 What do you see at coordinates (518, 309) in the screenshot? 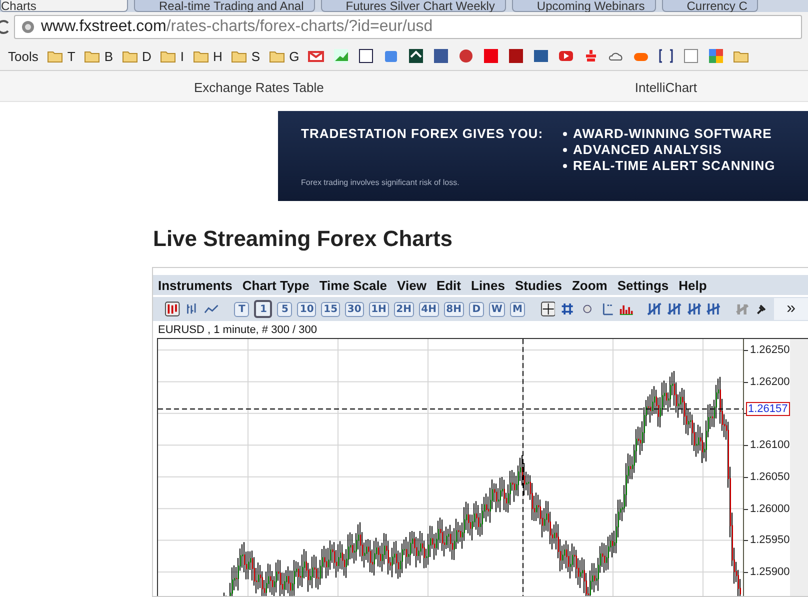
I see `timeframe-button: M` at bounding box center [518, 309].